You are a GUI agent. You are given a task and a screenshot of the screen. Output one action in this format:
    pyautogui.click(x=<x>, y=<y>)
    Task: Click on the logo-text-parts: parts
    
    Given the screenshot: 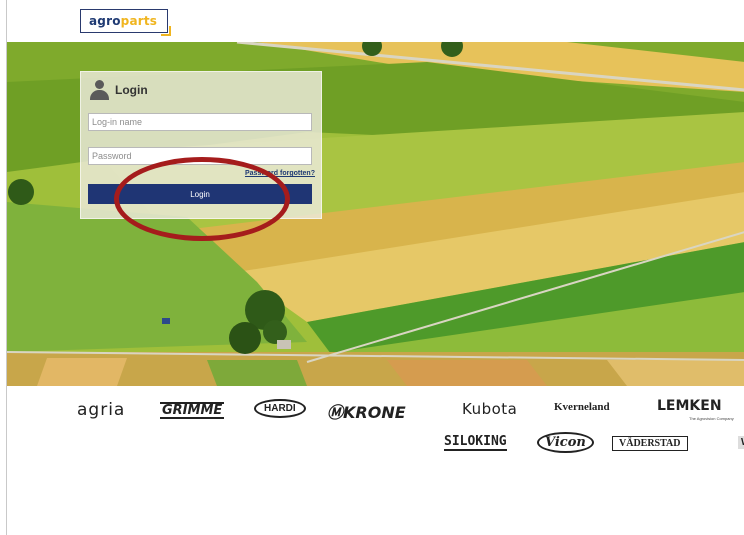 What is the action you would take?
    pyautogui.click(x=139, y=21)
    